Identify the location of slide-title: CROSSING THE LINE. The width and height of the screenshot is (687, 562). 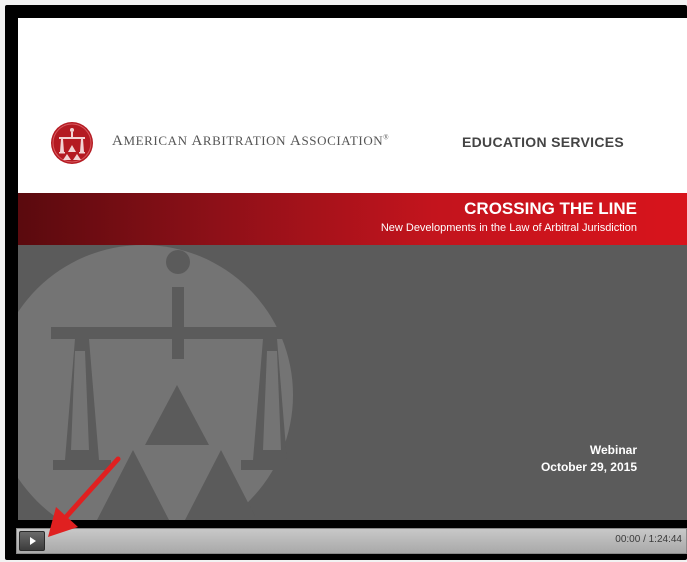
(550, 208).